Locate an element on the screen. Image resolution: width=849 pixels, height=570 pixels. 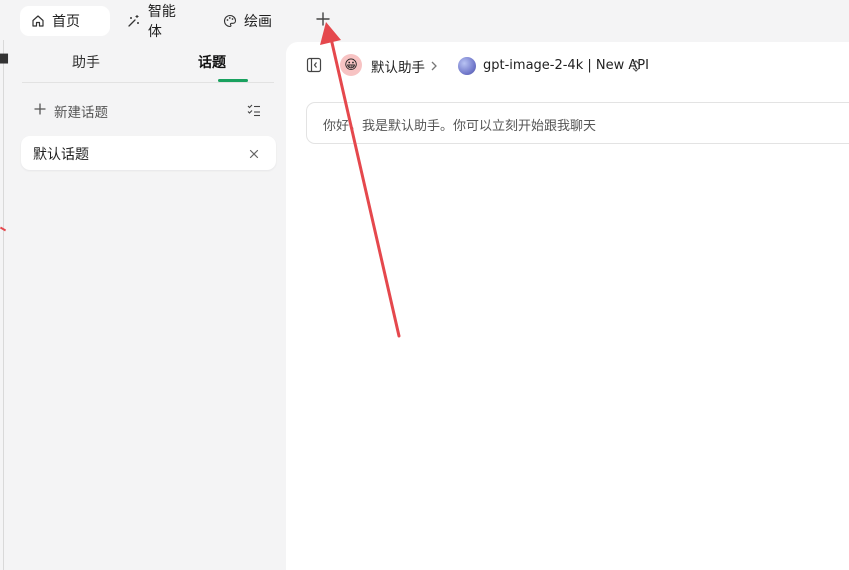
top-tab-bar: 首页 智能体 绘画 is located at coordinates (424, 21).